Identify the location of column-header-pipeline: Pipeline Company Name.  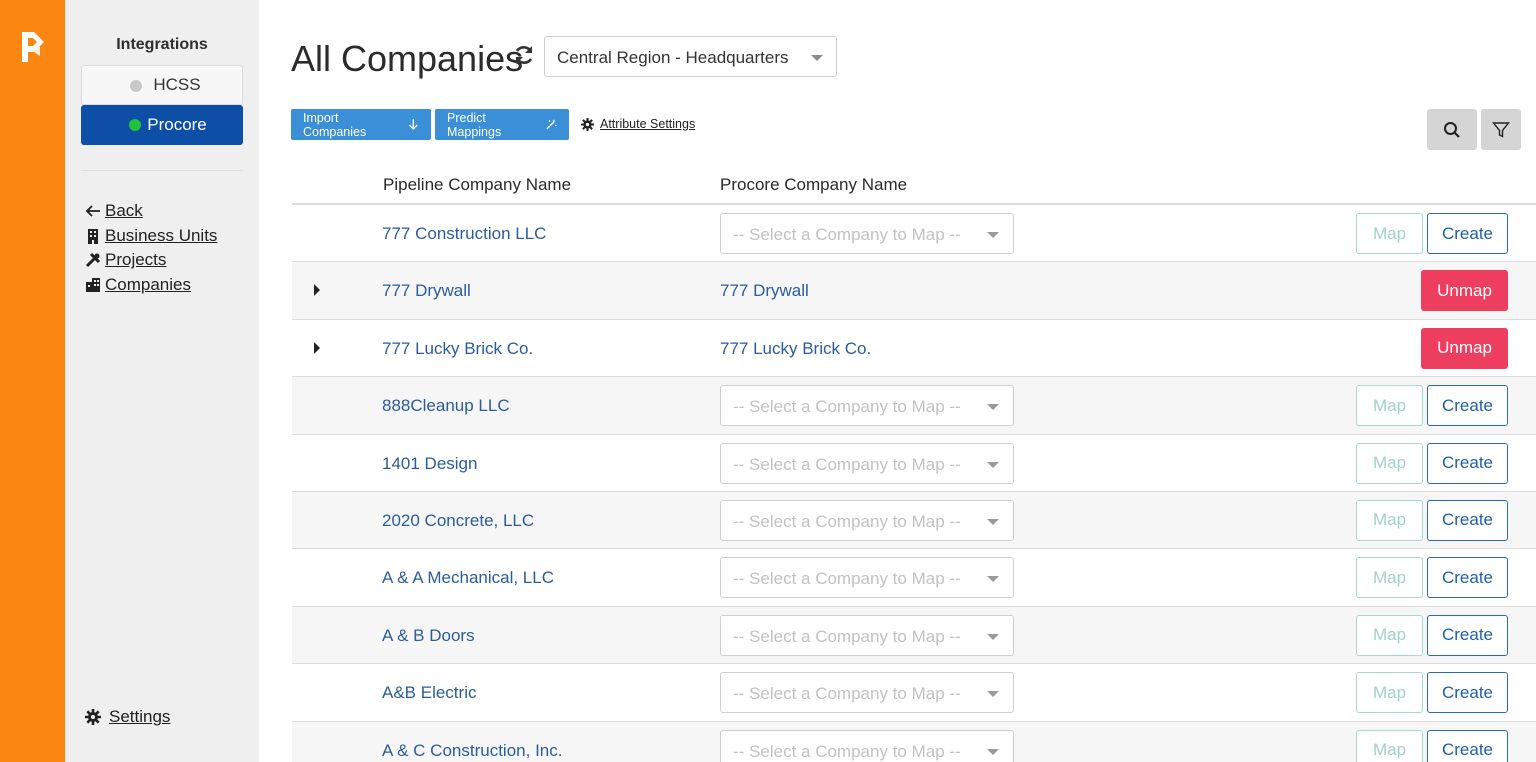
(477, 184).